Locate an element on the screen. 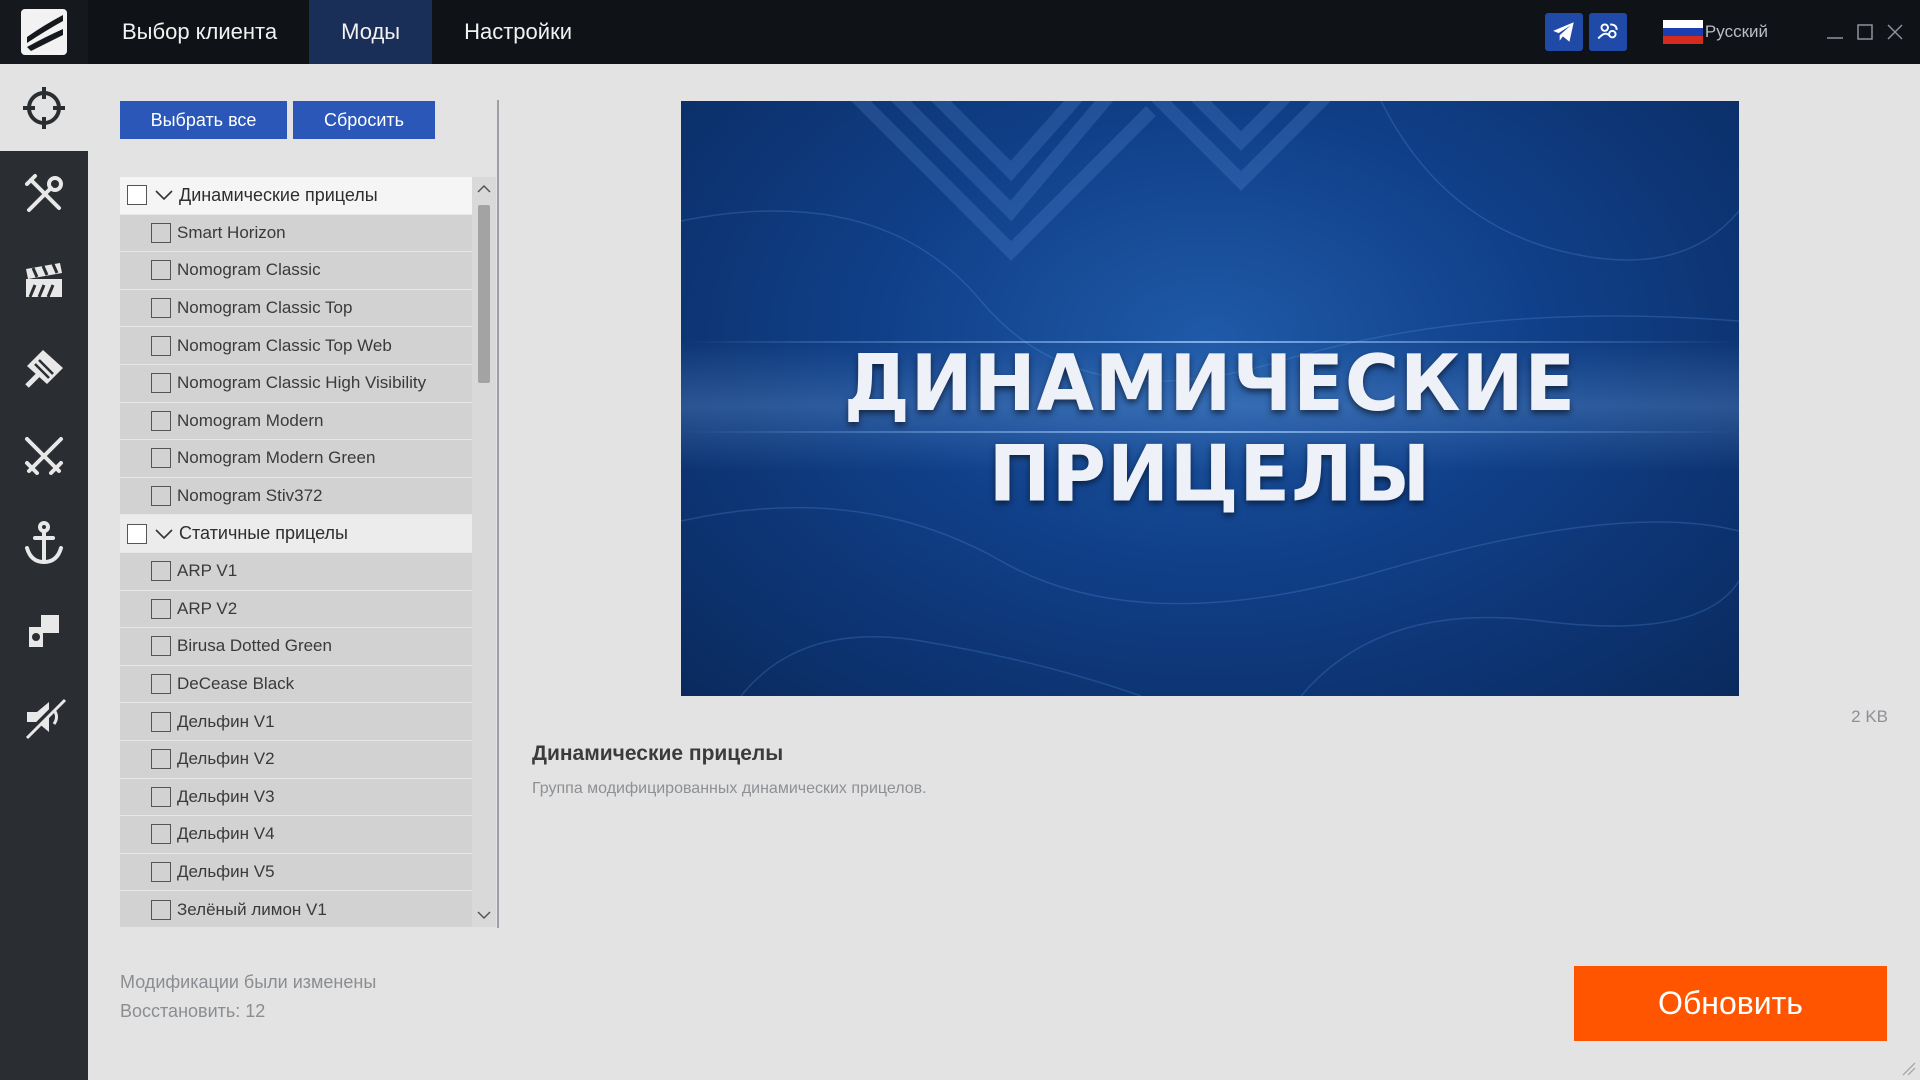 Image resolution: width=1920 pixels, height=1080 pixels. sidebar-item-sound is located at coordinates (44, 716).